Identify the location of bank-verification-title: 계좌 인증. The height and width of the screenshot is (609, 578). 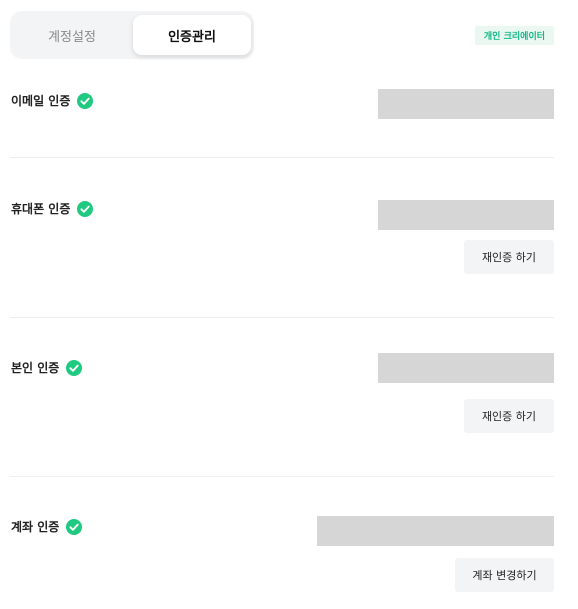
(47, 526).